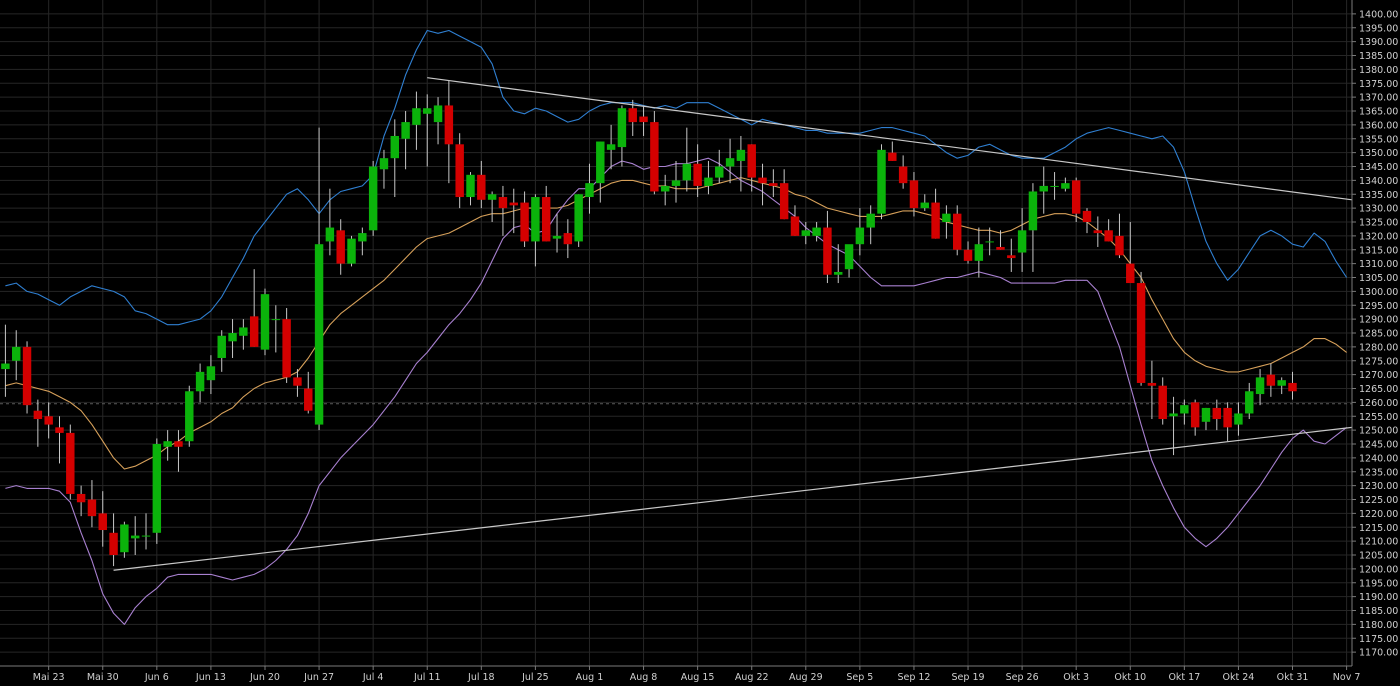 The image size is (1400, 686). I want to click on y-tick-label: 1280.00, so click(1378, 347).